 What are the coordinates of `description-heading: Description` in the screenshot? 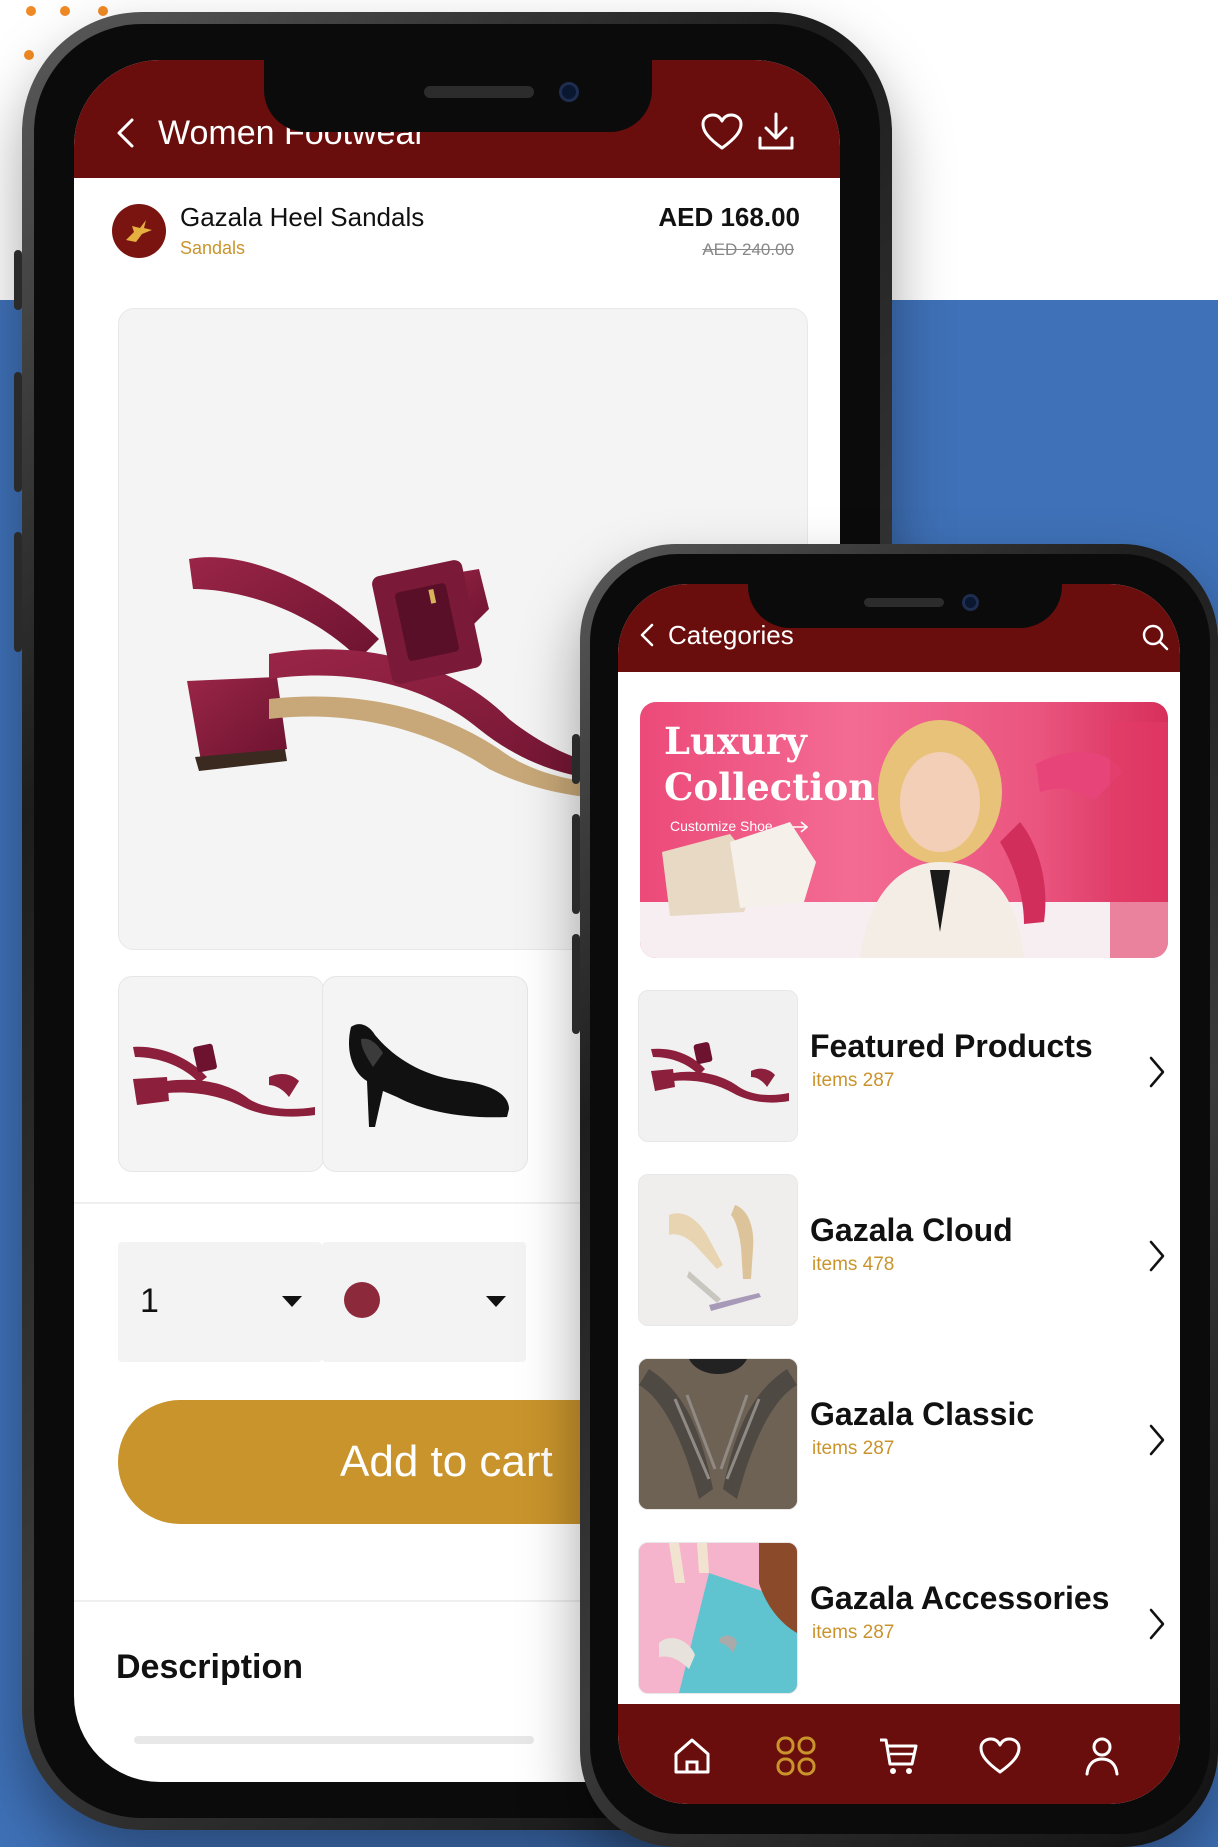 It's located at (210, 1667).